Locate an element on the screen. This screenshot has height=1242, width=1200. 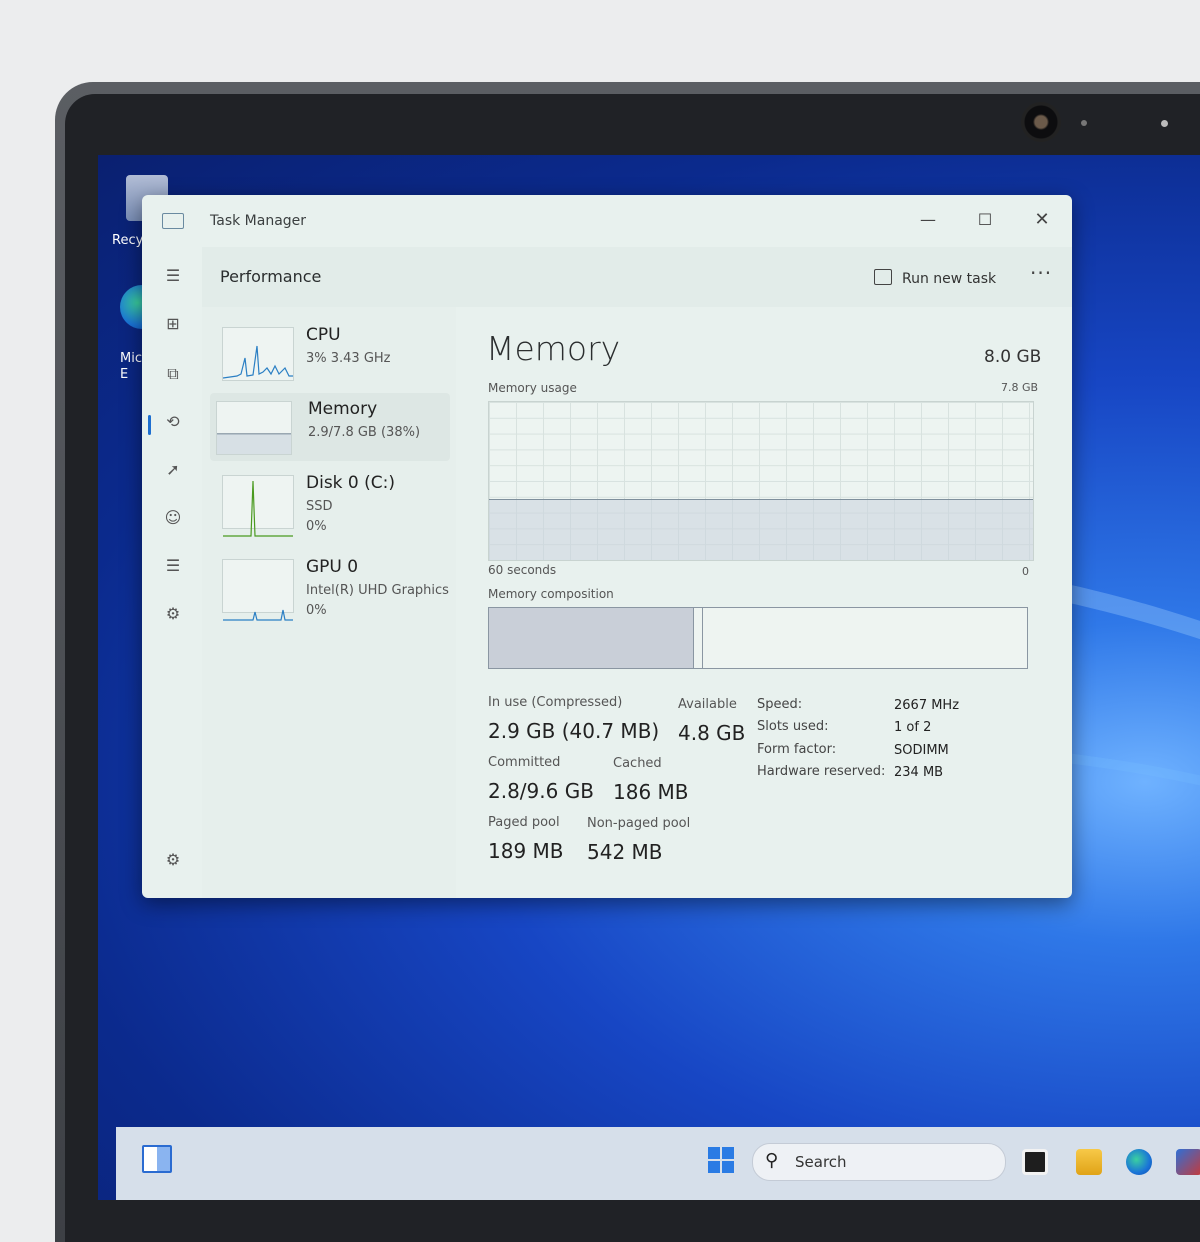
app-history-icon: ⟲ is located at coordinates (173, 422).